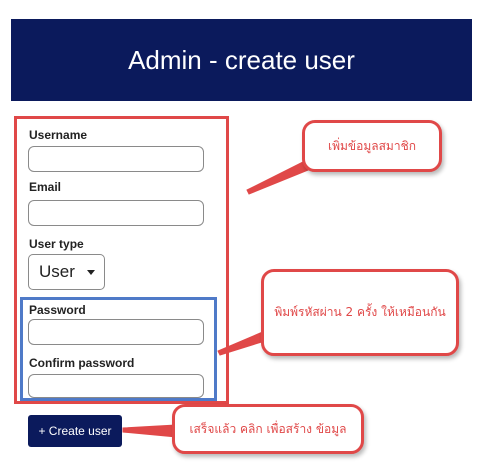 This screenshot has height=465, width=479. I want to click on caret-down-icon, so click(91, 272).